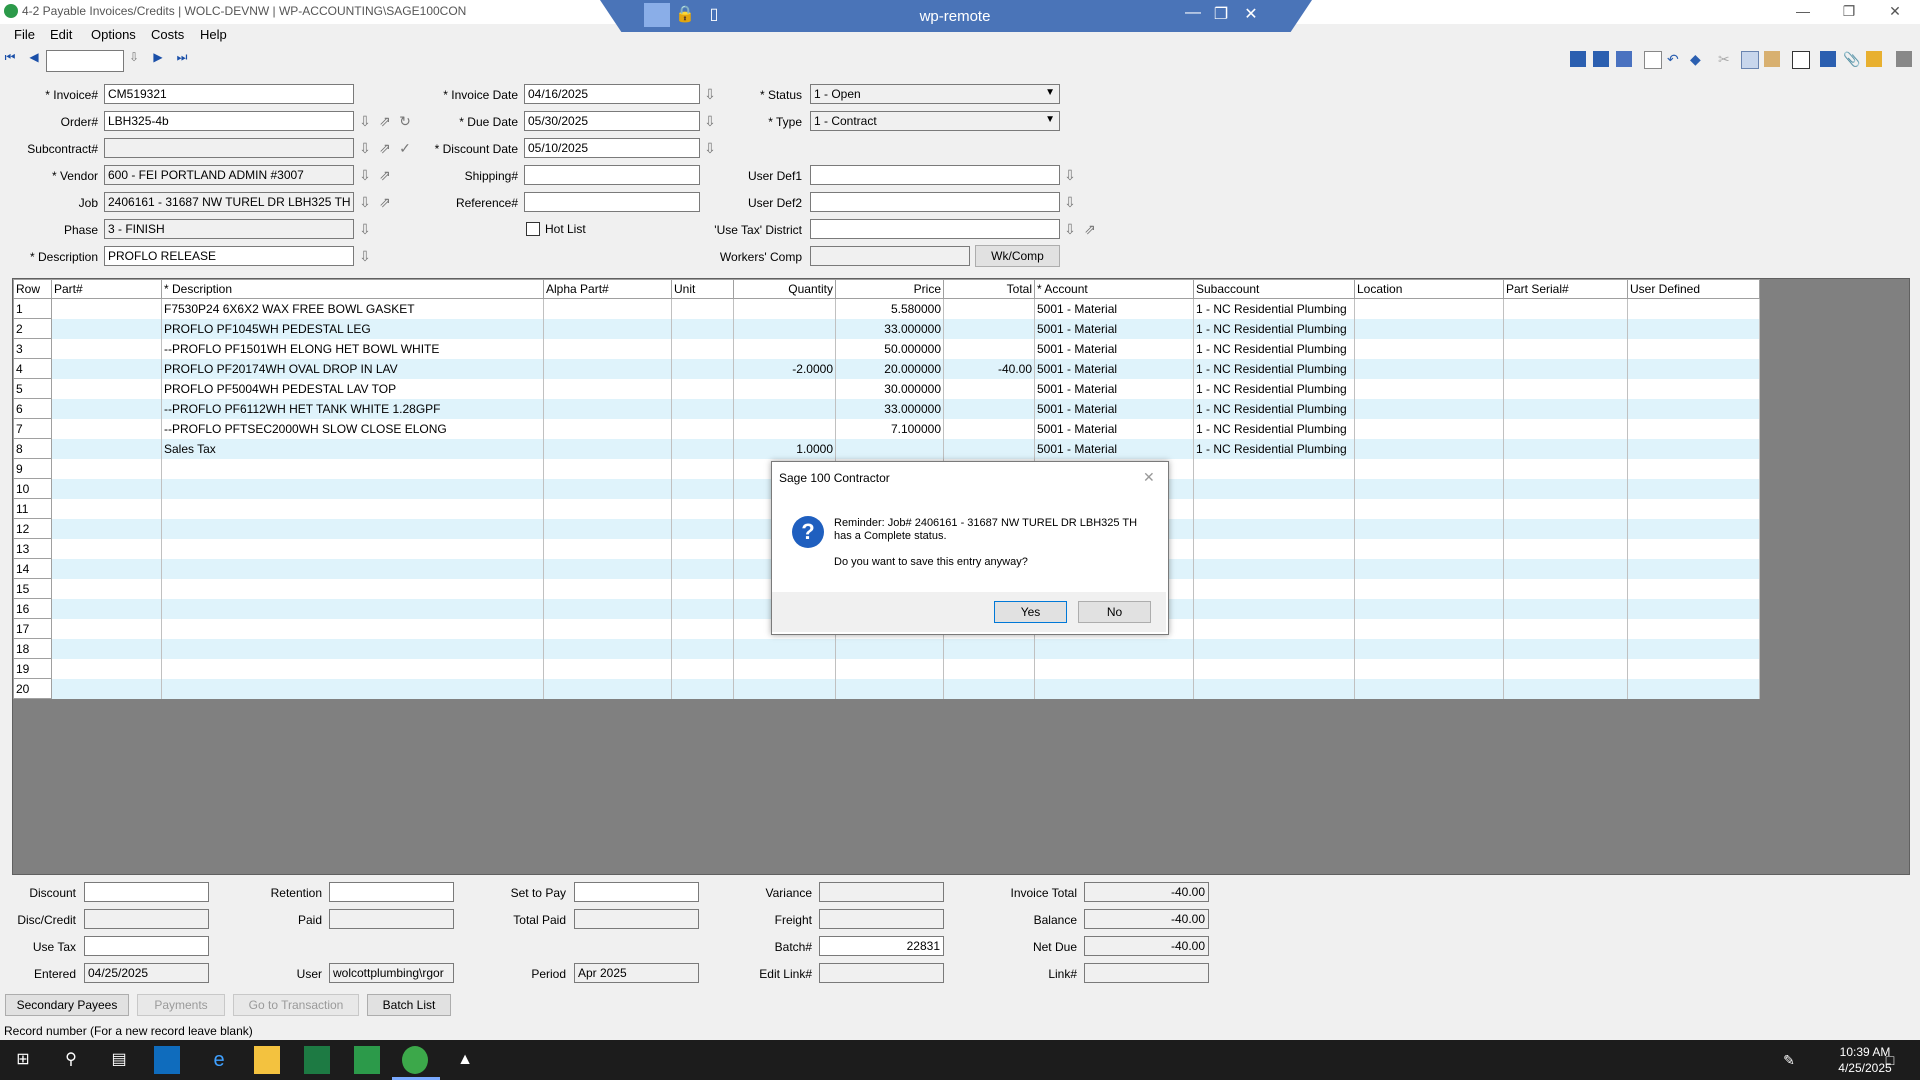  I want to click on start-icon: ⊞, so click(23, 1060).